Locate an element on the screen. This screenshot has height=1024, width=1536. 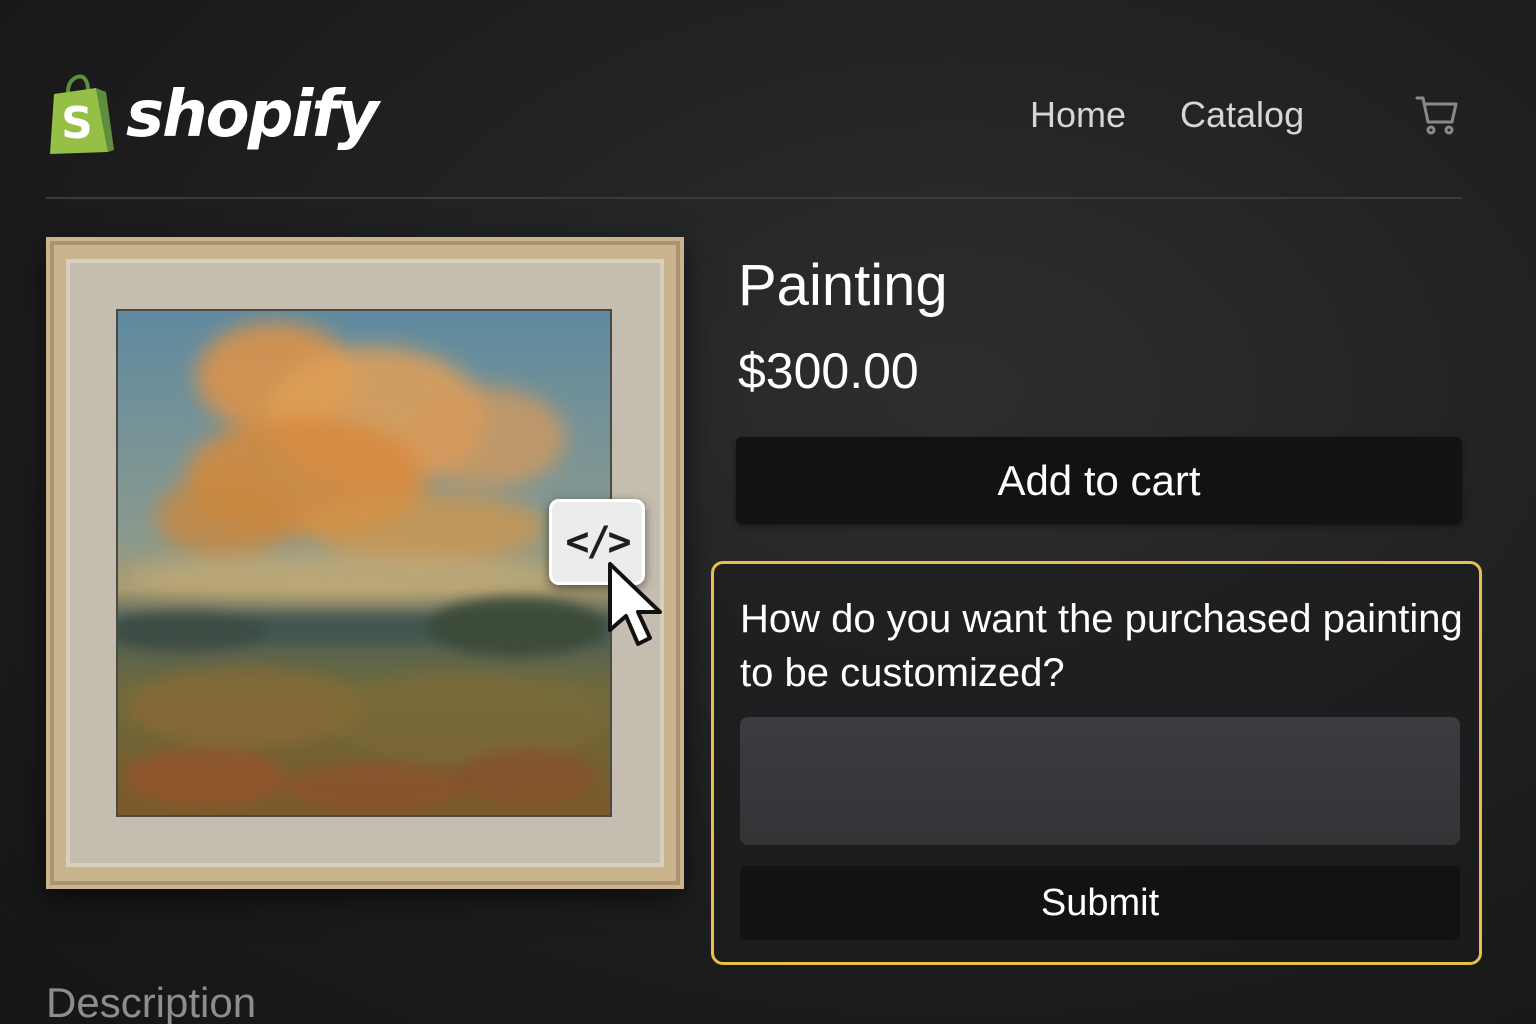
svg-text: S is located at coordinates (77, 123).